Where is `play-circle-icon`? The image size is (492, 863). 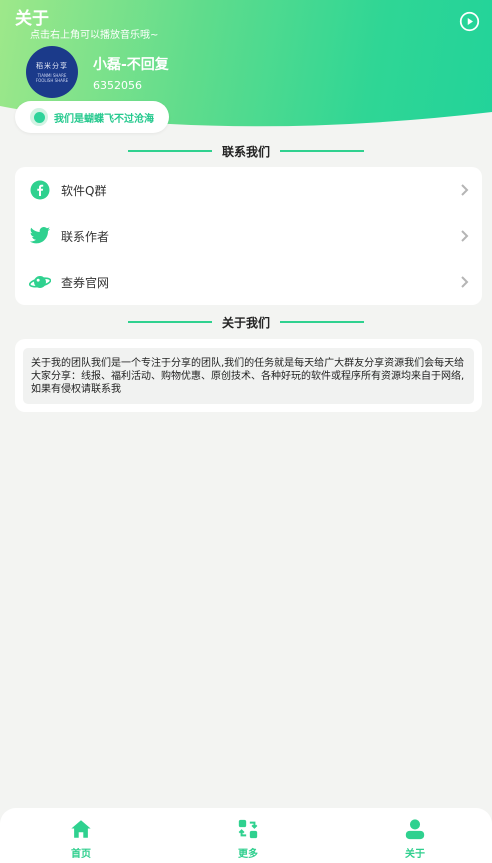
play-circle-icon is located at coordinates (469, 21).